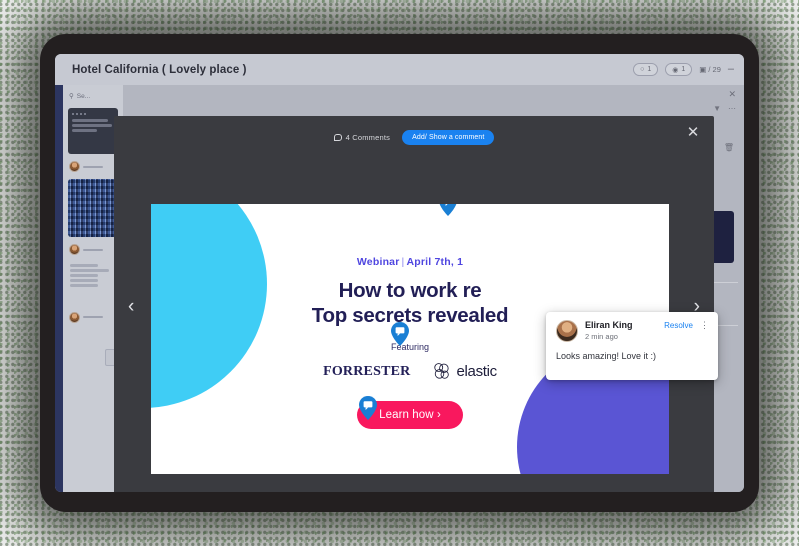 The width and height of the screenshot is (799, 546). Describe the element at coordinates (337, 137) in the screenshot. I see `speech-bubble-icon` at that location.